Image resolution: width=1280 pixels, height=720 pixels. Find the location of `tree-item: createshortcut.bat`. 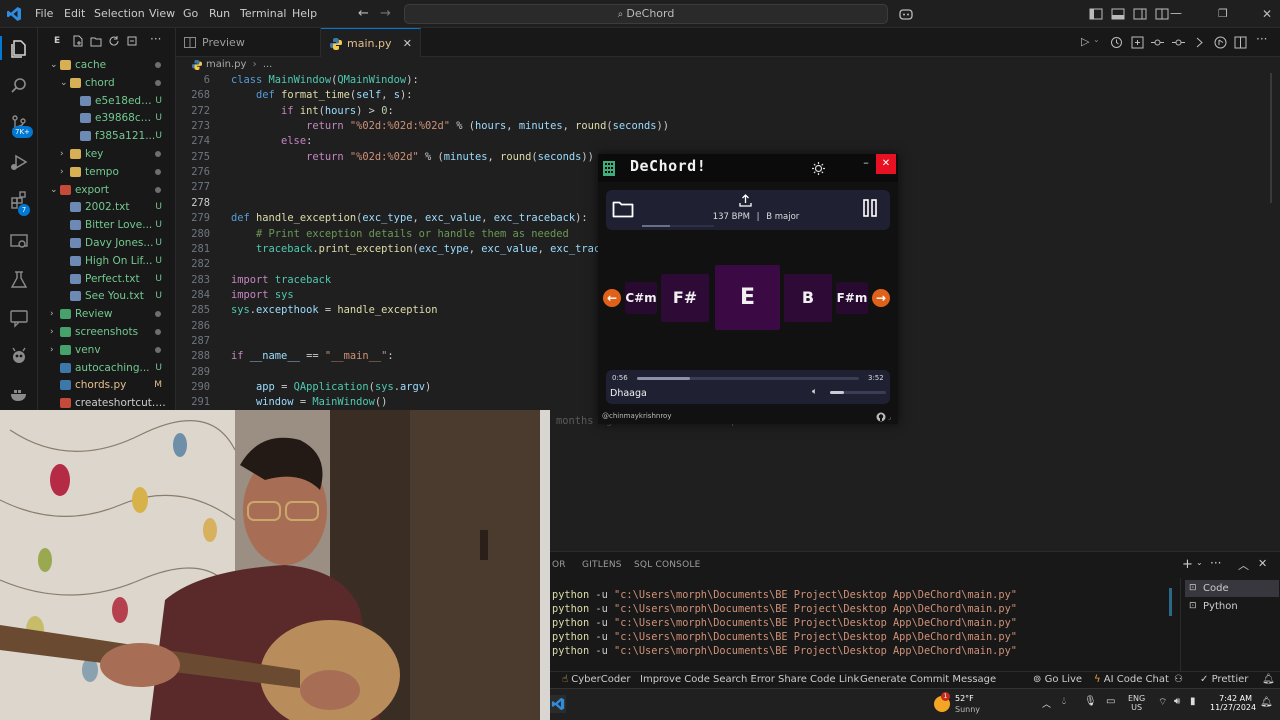

tree-item: createshortcut.bat is located at coordinates (106, 402).